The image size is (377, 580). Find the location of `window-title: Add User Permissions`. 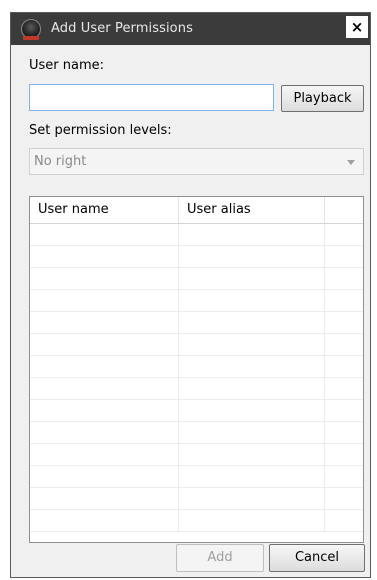

window-title: Add User Permissions is located at coordinates (122, 28).